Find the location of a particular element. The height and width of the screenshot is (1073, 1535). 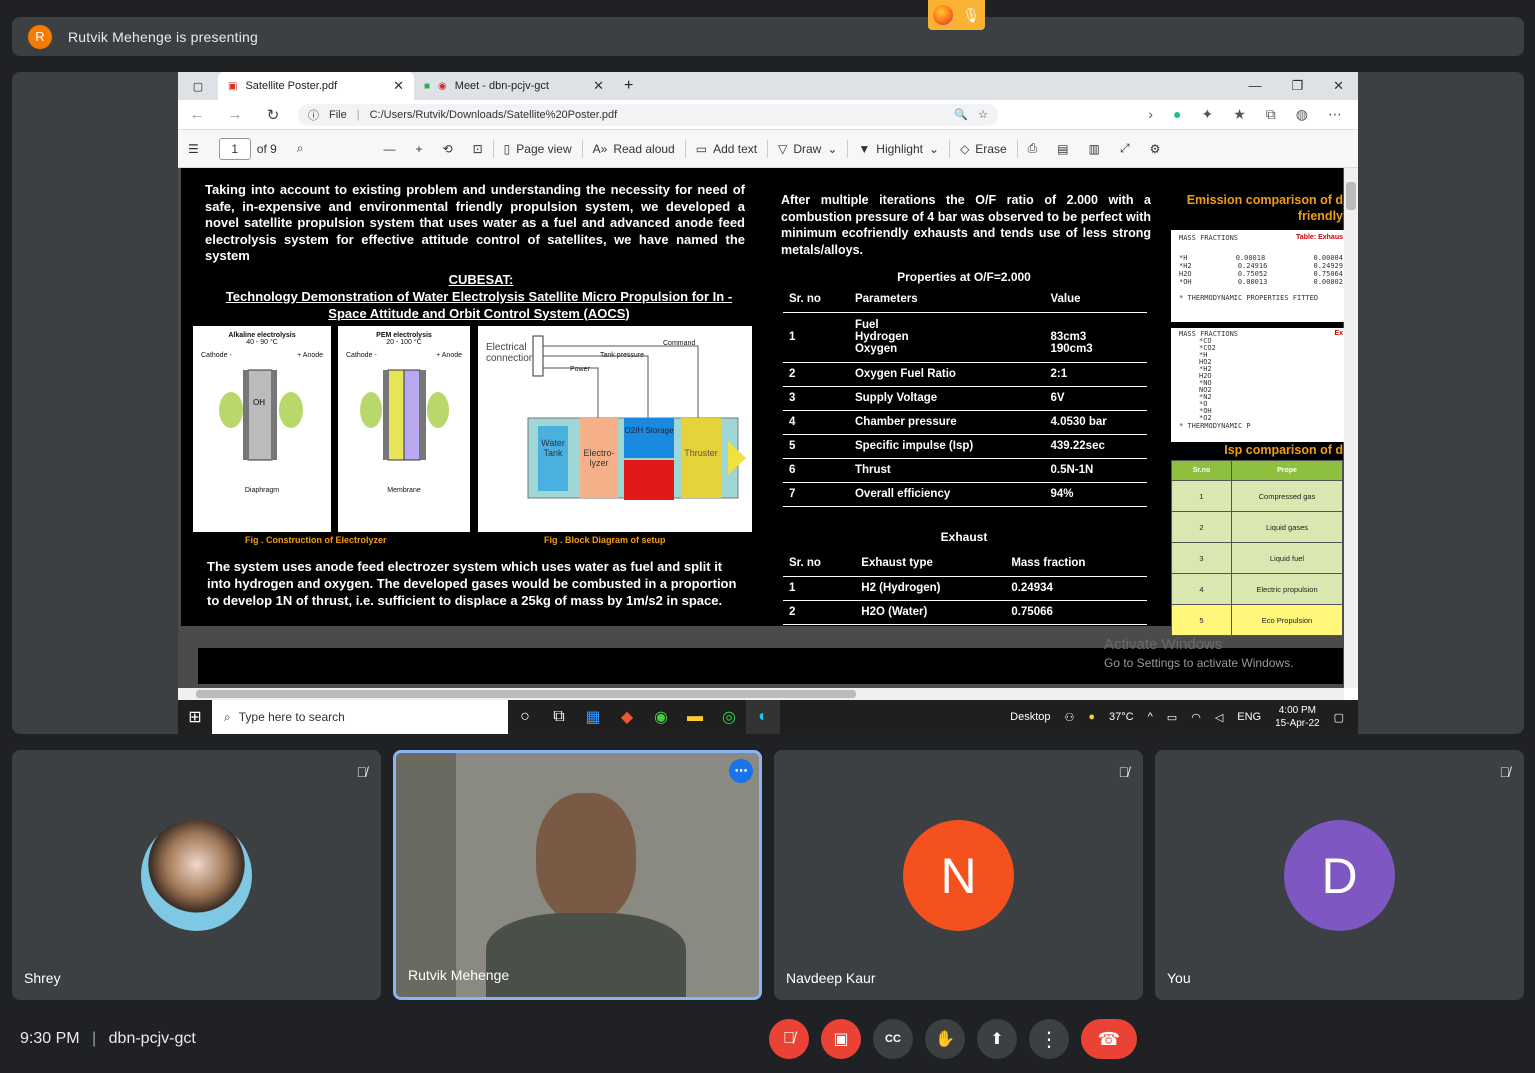

taskbar-clock: 4:00 PM 15-Apr-22 is located at coordinates (1297, 717).